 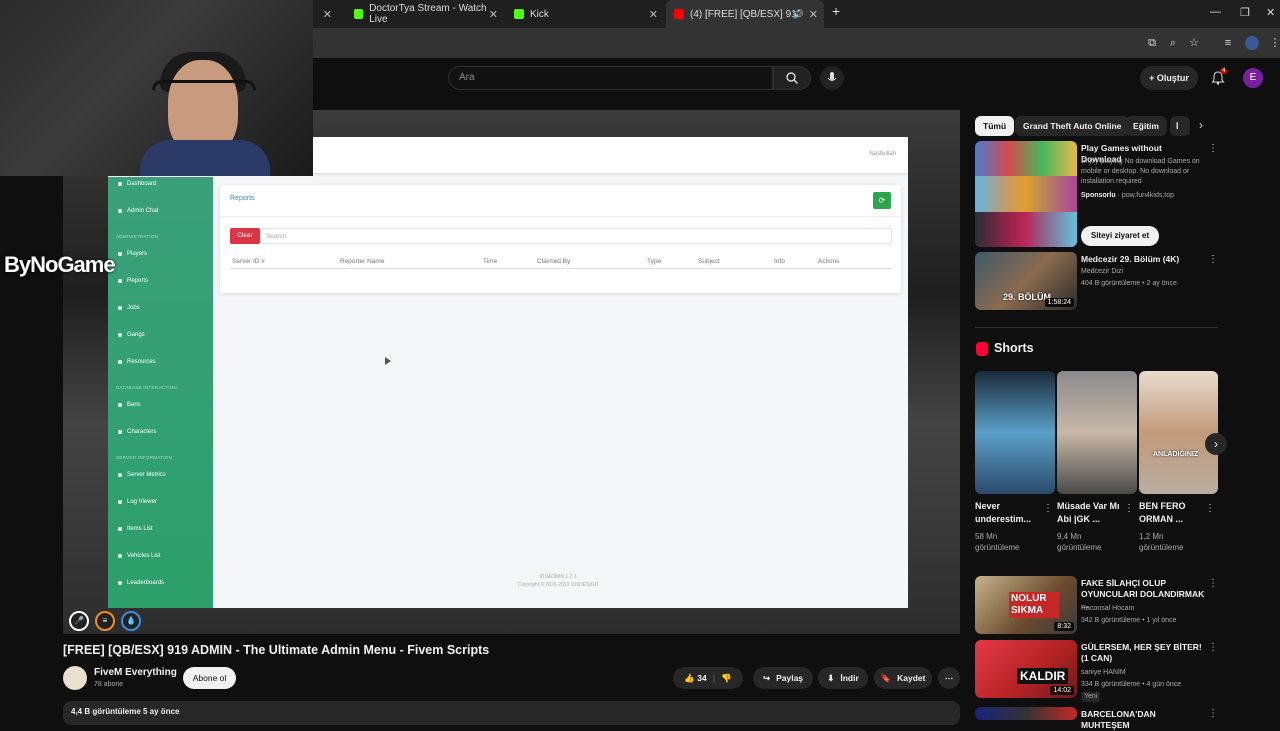 What do you see at coordinates (1143, 653) in the screenshot?
I see `rec-title: GÜLERSEM, HER ŞEY BİTER! (1 CAN)` at bounding box center [1143, 653].